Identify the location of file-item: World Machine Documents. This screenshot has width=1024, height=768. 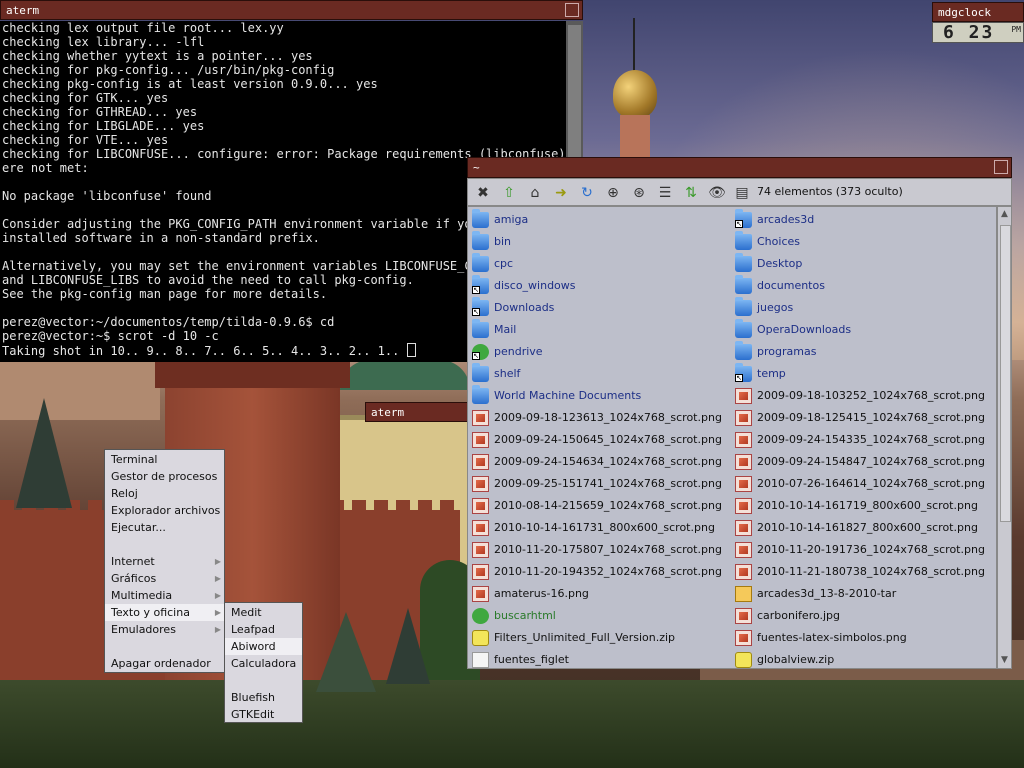
(599, 396).